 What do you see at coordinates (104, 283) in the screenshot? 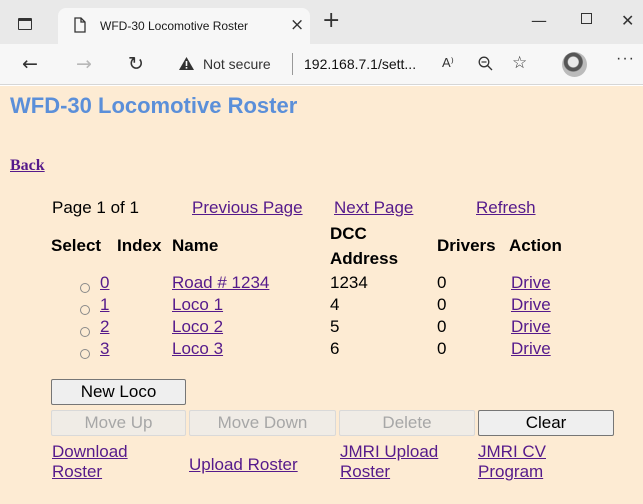
I see `row-index-link: 0` at bounding box center [104, 283].